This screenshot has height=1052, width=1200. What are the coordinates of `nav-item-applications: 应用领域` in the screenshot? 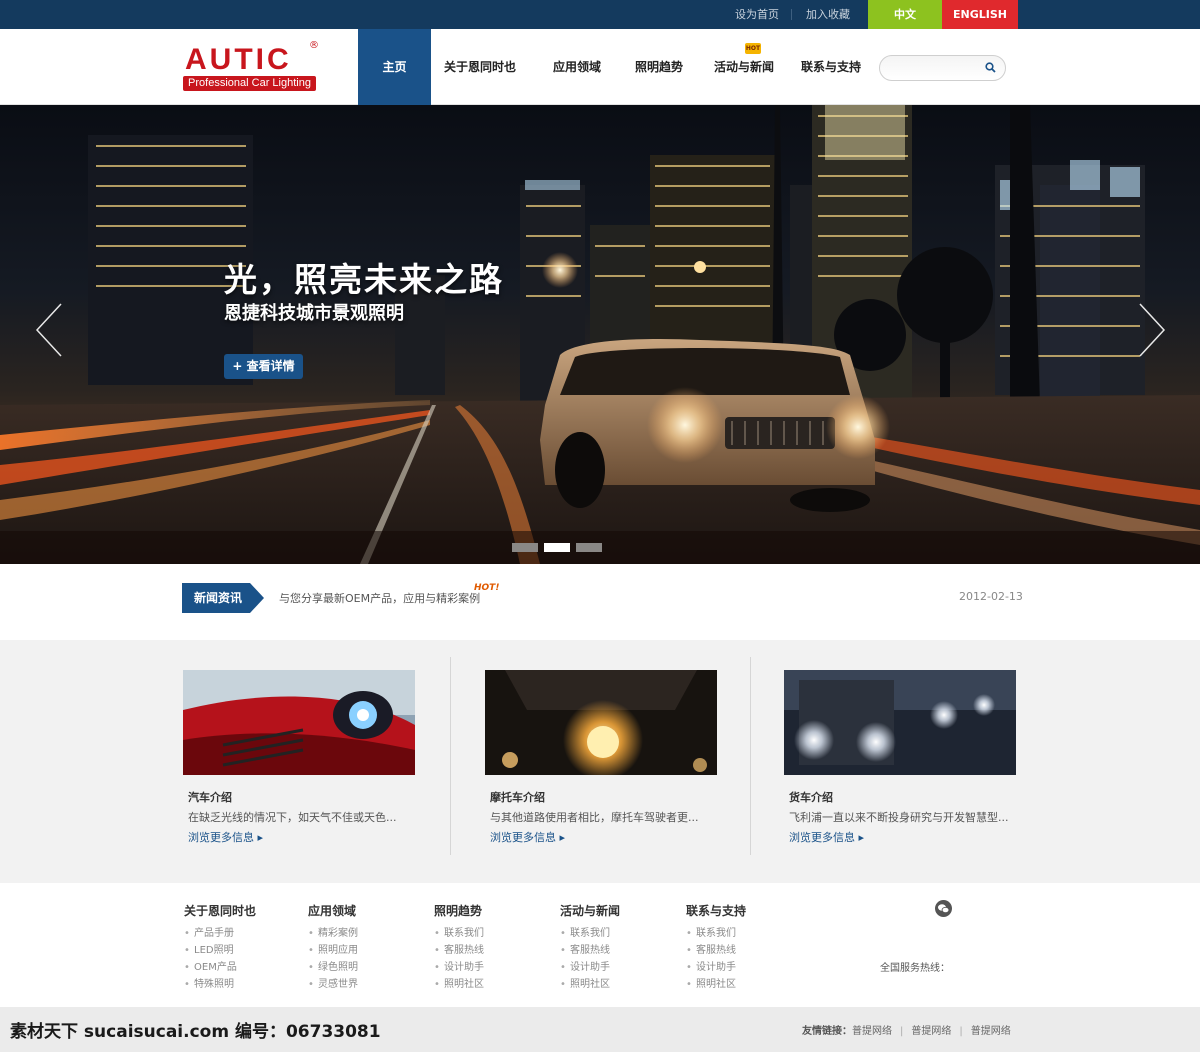 It's located at (577, 67).